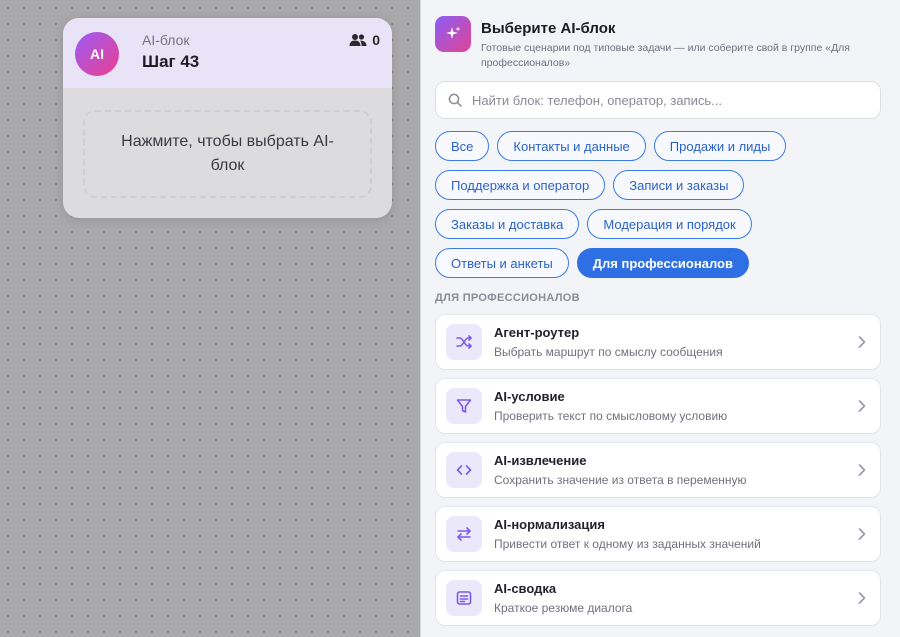  What do you see at coordinates (464, 342) in the screenshot?
I see `shuffle-icon` at bounding box center [464, 342].